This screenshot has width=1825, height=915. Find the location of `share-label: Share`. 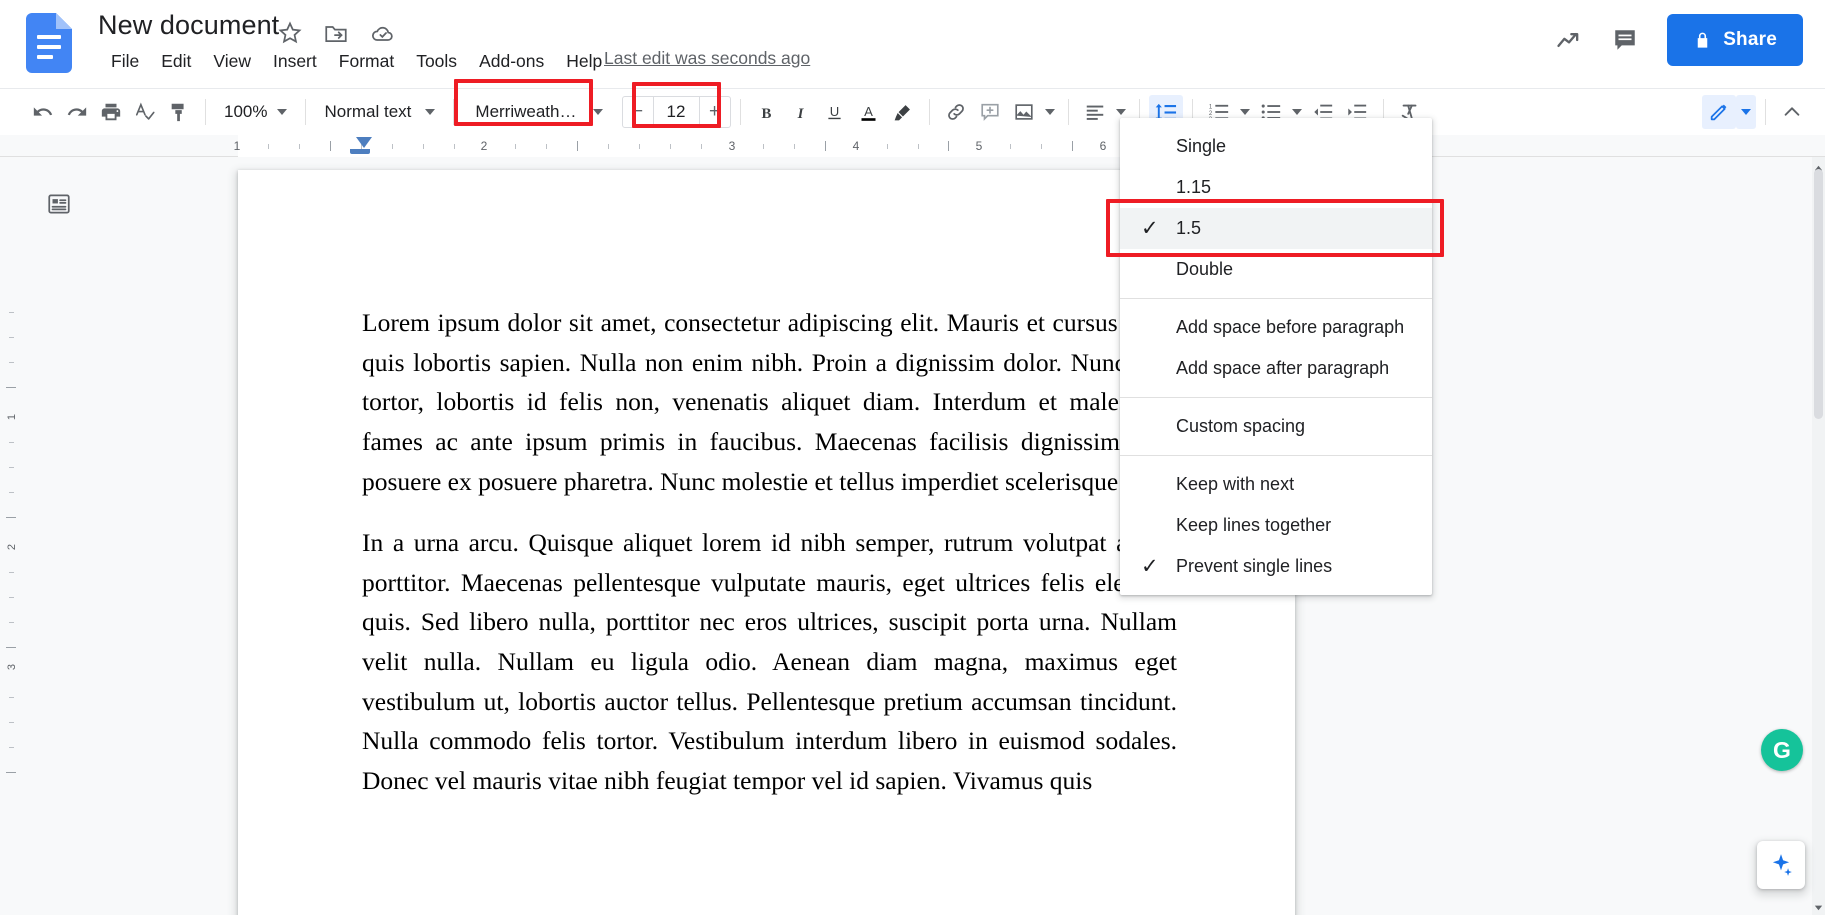

share-label: Share is located at coordinates (1750, 39).